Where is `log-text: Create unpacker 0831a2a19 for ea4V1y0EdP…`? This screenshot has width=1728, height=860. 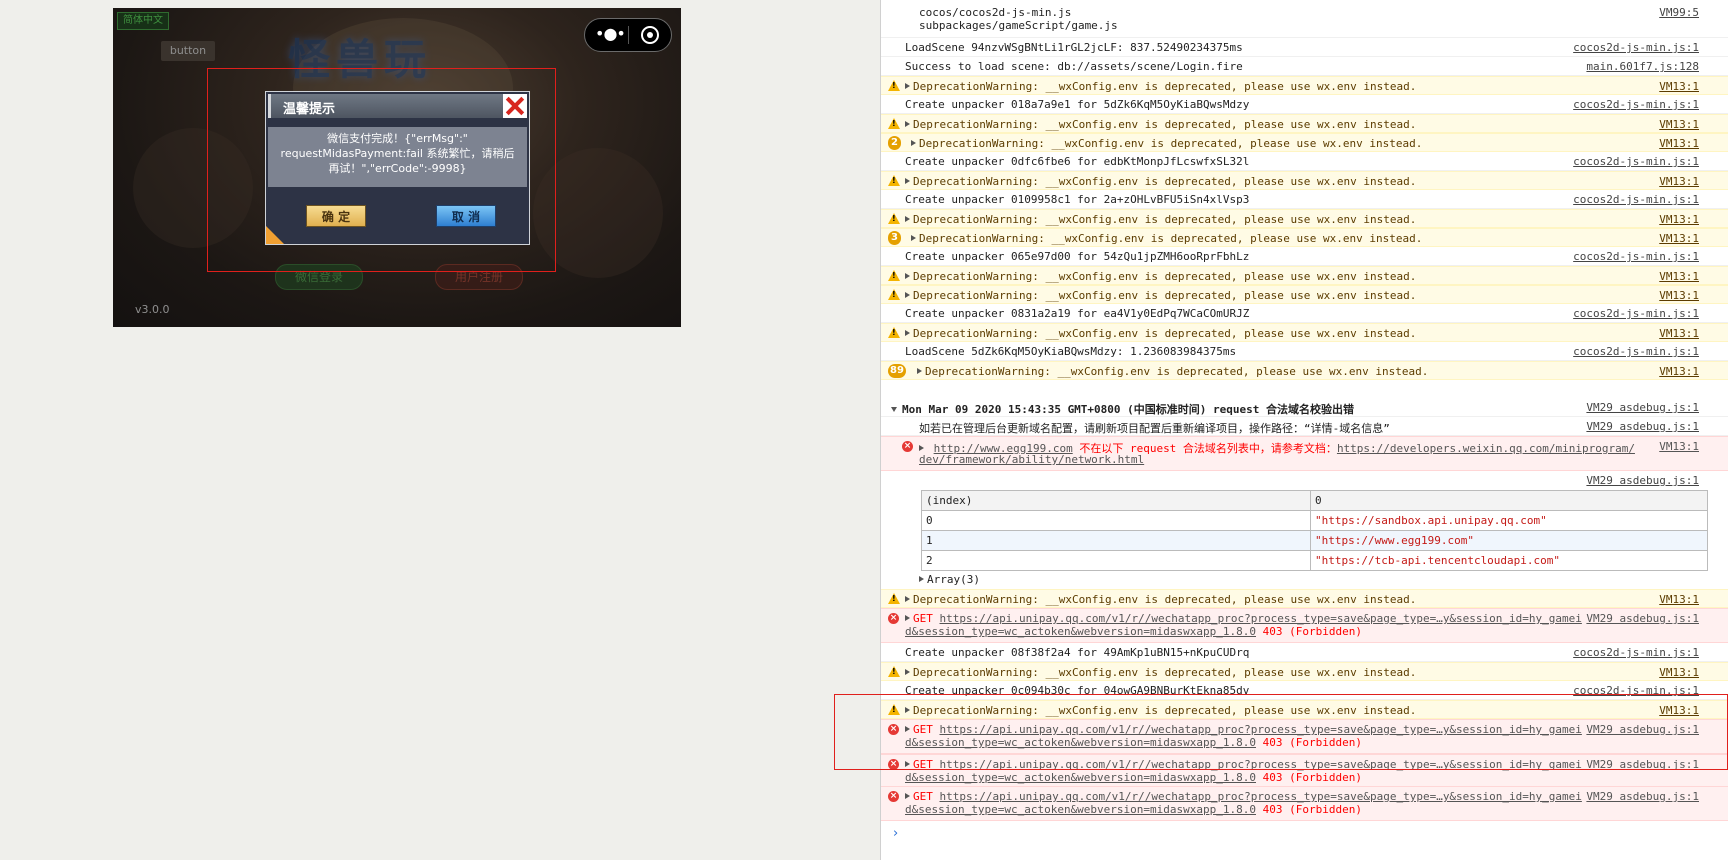 log-text: Create unpacker 0831a2a19 for ea4V1y0EdP… is located at coordinates (1077, 313).